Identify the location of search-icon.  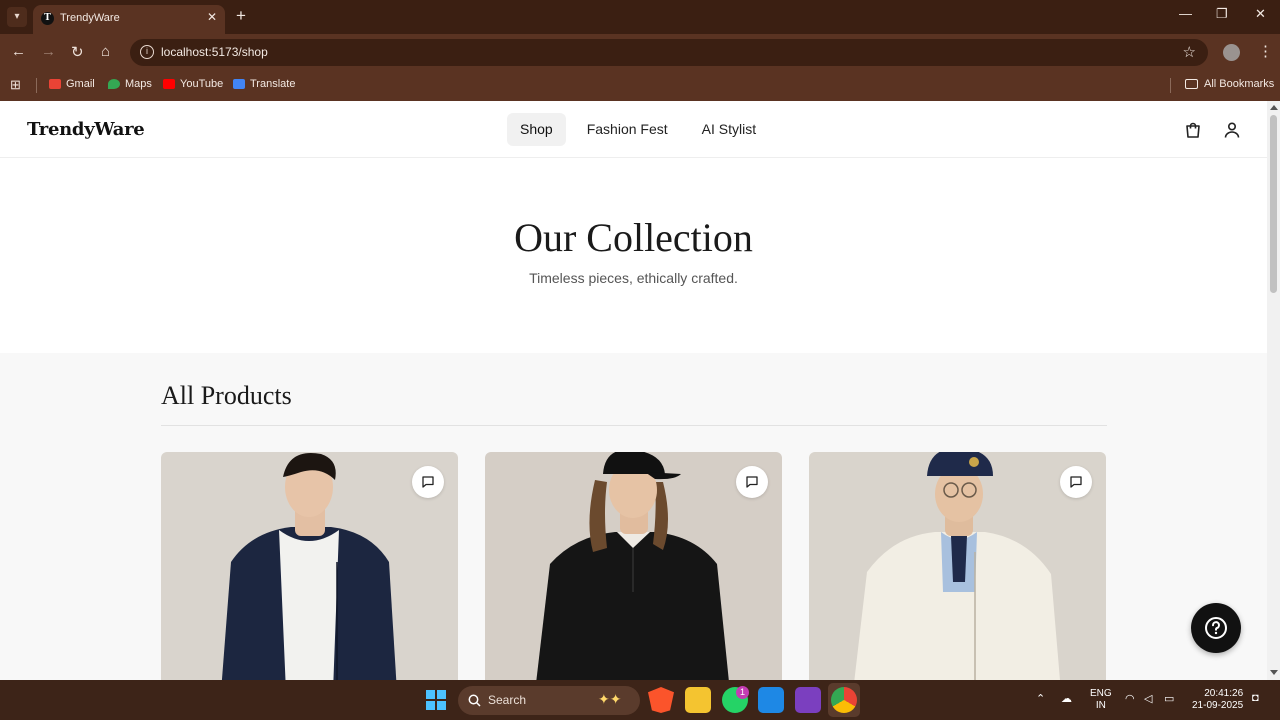
(474, 700).